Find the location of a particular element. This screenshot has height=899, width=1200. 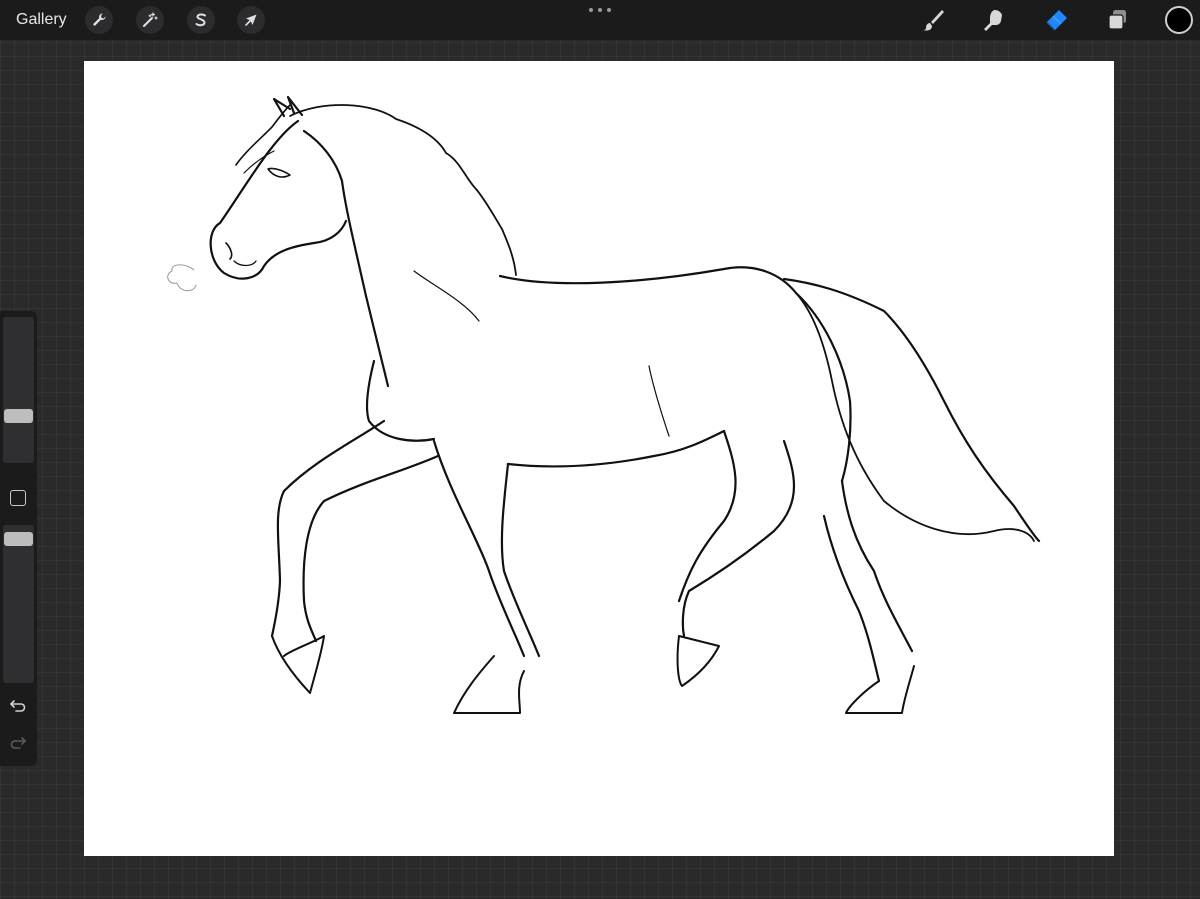

opacity-thumb is located at coordinates (18, 539).